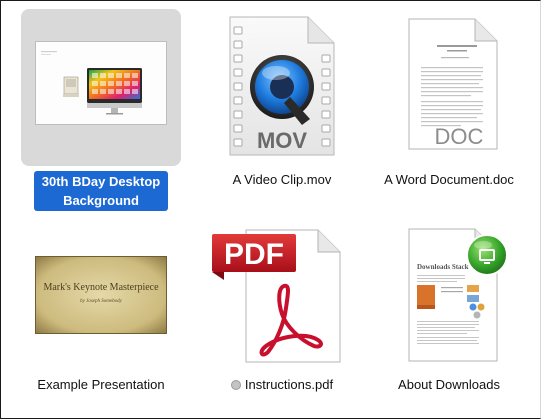 The height and width of the screenshot is (419, 541). I want to click on file-name-label: About Downloads, so click(449, 384).